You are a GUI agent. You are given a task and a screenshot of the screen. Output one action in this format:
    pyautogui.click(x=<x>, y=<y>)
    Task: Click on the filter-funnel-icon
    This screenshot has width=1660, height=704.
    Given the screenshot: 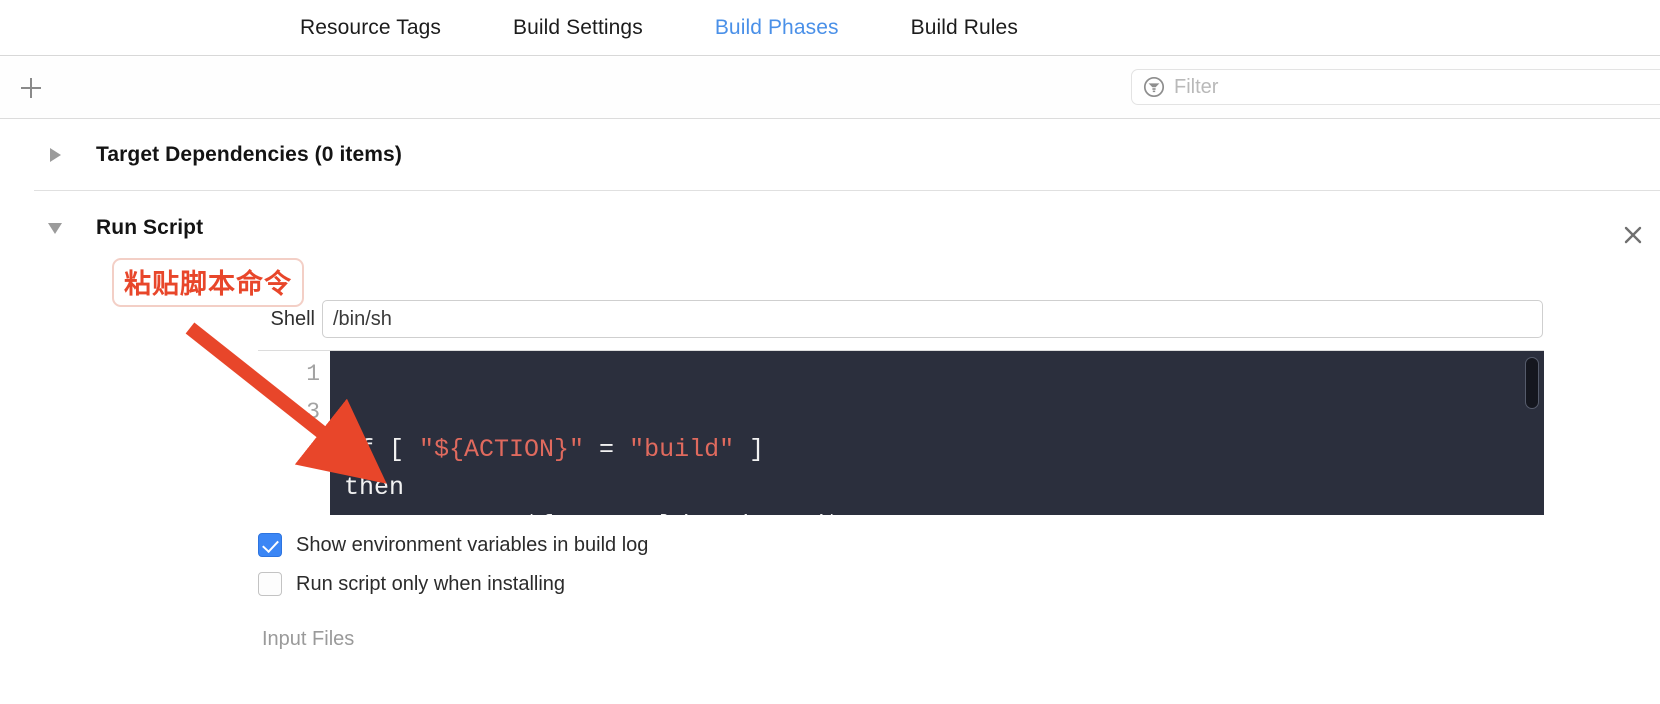 What is the action you would take?
    pyautogui.click(x=1154, y=87)
    